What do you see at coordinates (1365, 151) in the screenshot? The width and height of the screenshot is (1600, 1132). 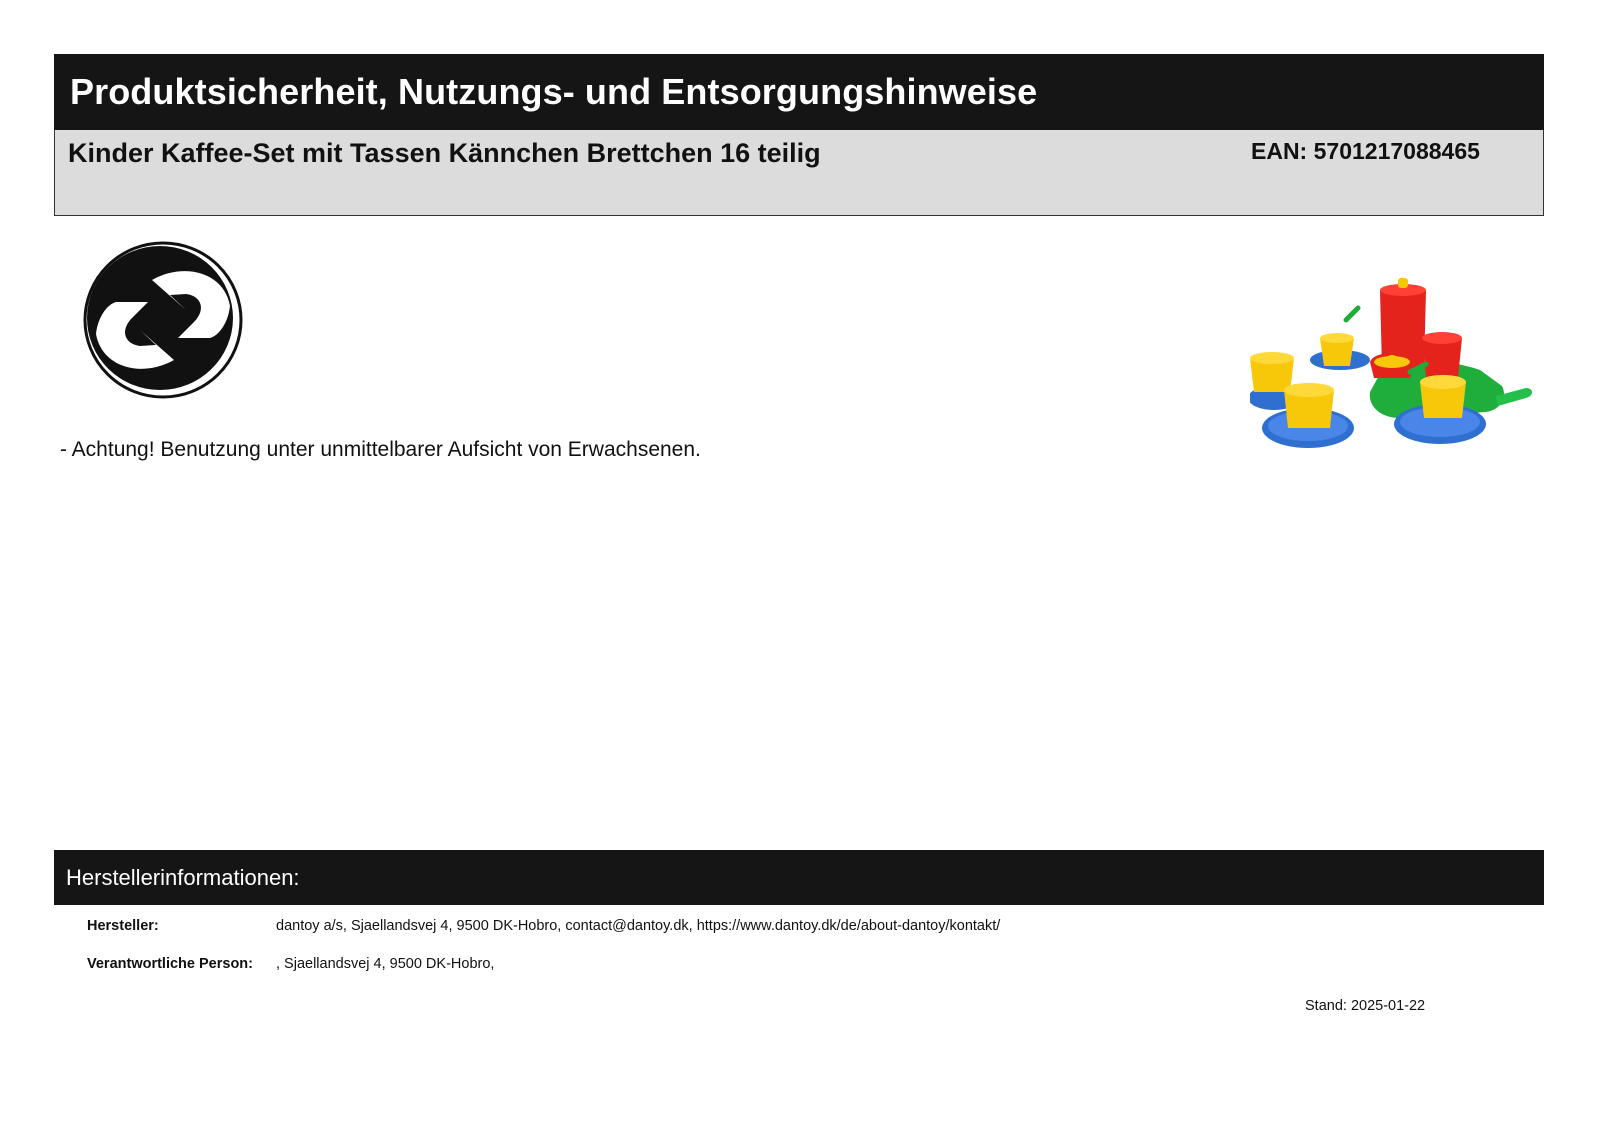 I see `ean-code: EAN: 5701217088465` at bounding box center [1365, 151].